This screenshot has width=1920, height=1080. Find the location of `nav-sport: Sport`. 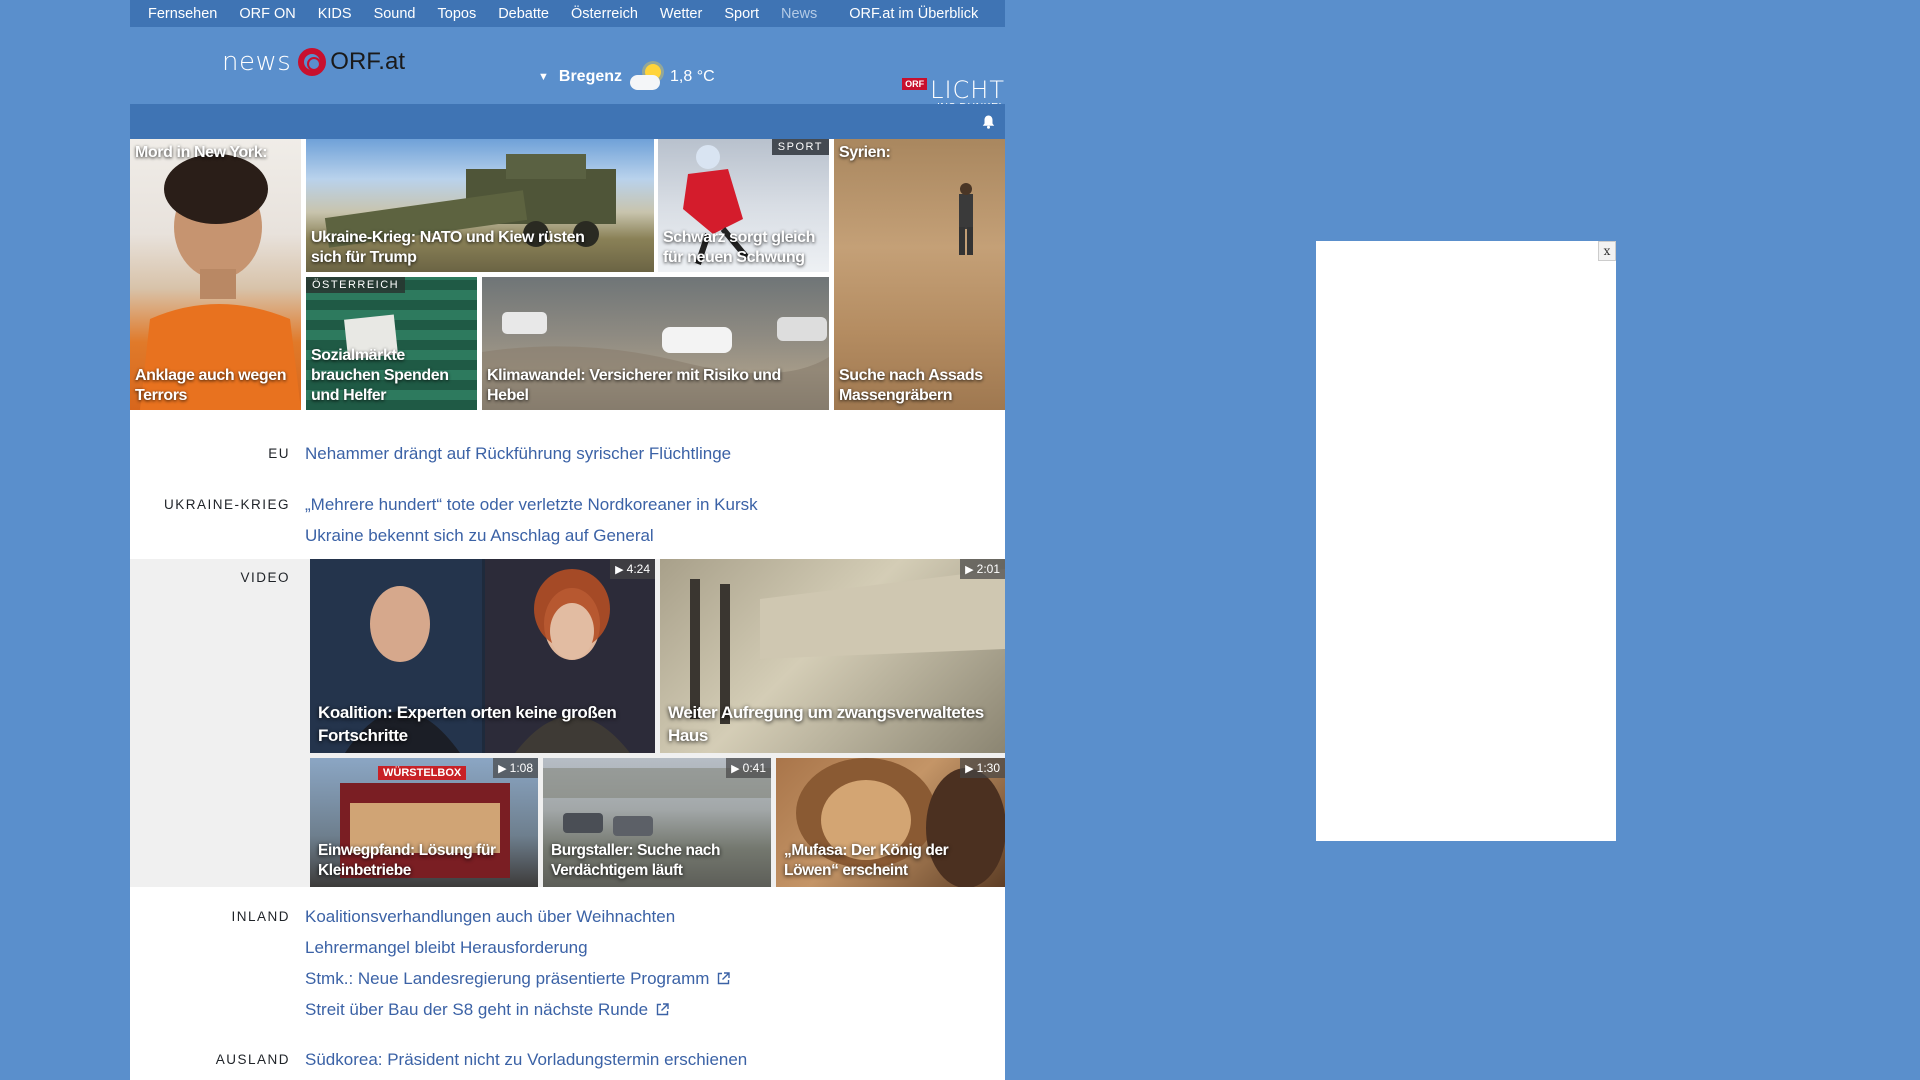

nav-sport: Sport is located at coordinates (741, 14).